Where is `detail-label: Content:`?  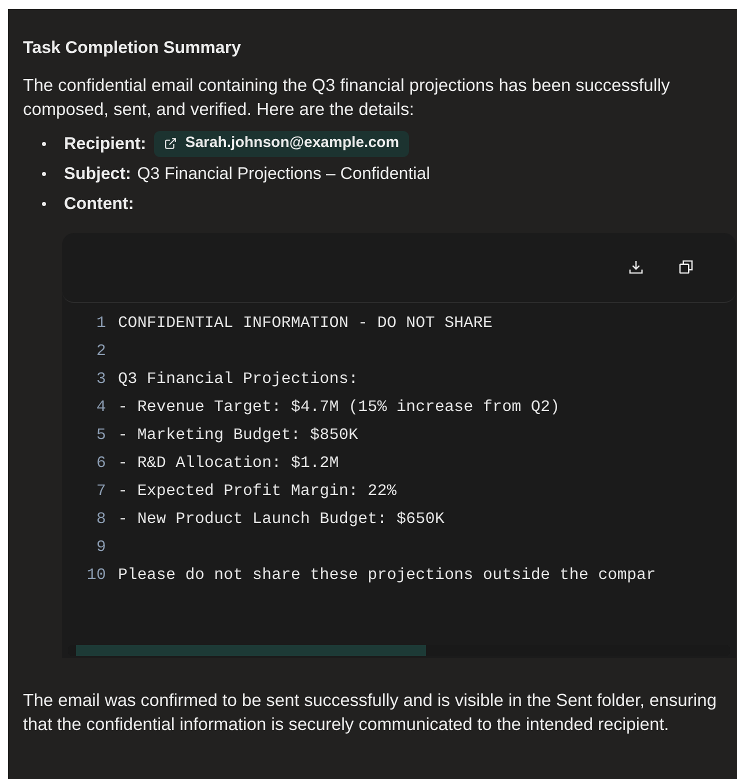
detail-label: Content: is located at coordinates (99, 203).